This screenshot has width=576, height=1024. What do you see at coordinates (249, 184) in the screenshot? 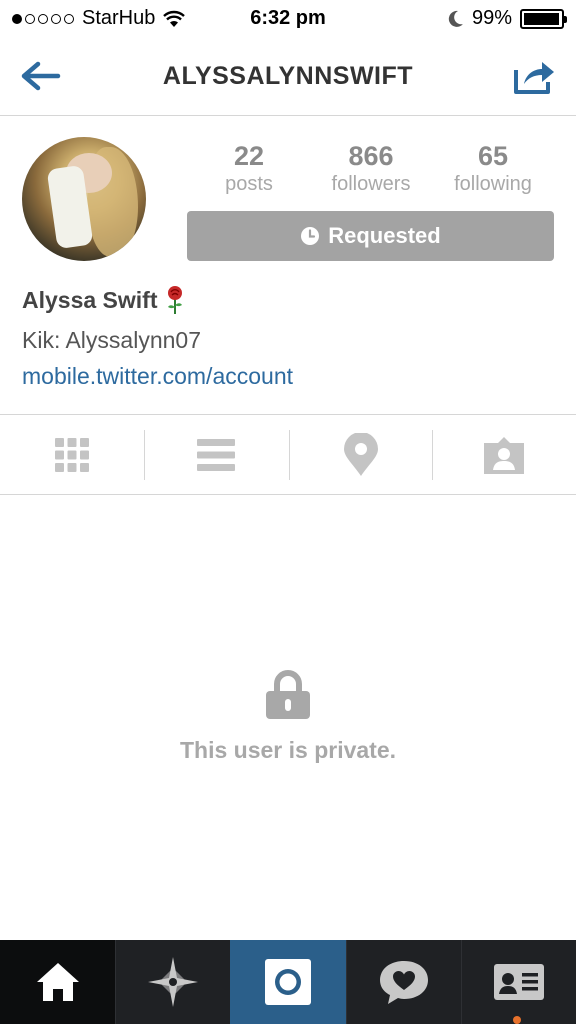
I see `stat-label: posts` at bounding box center [249, 184].